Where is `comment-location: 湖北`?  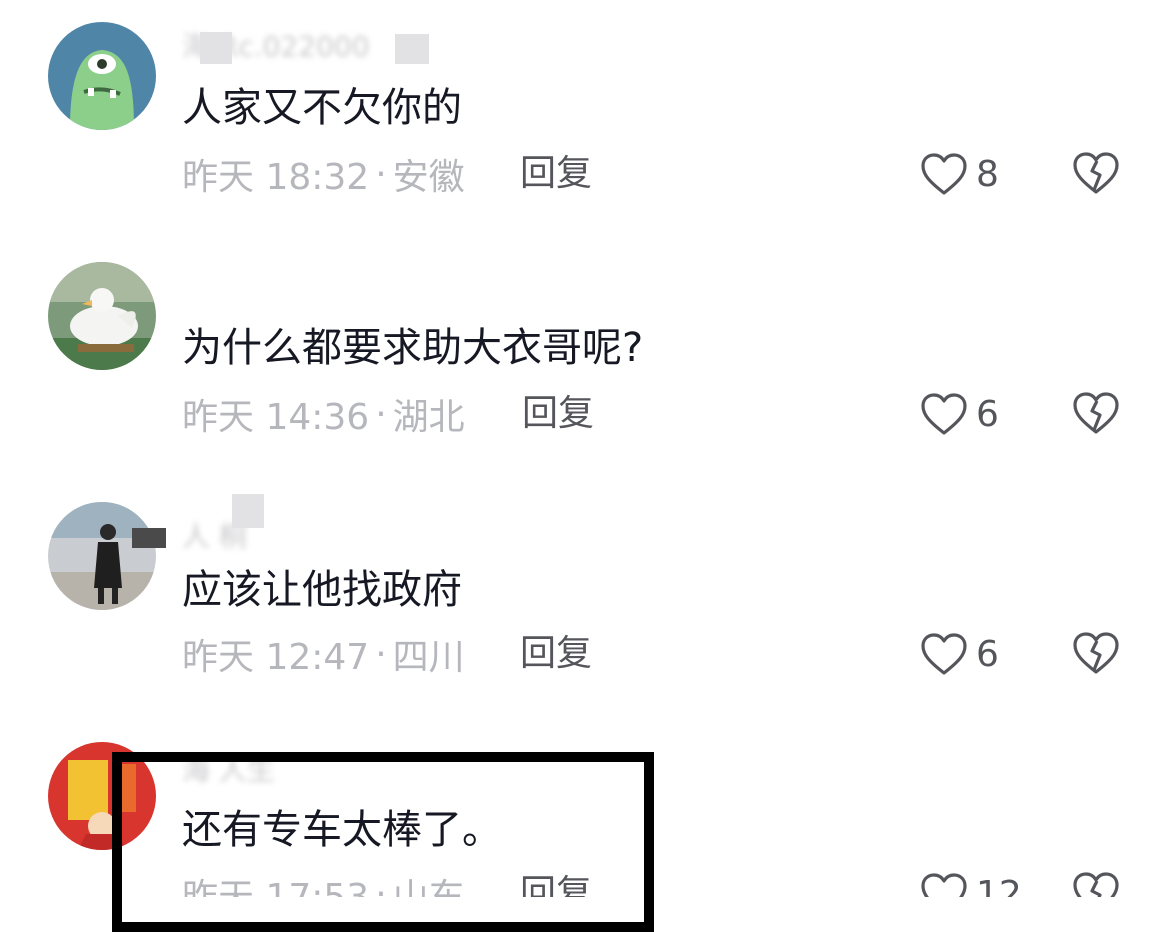
comment-location: 湖北 is located at coordinates (428, 417).